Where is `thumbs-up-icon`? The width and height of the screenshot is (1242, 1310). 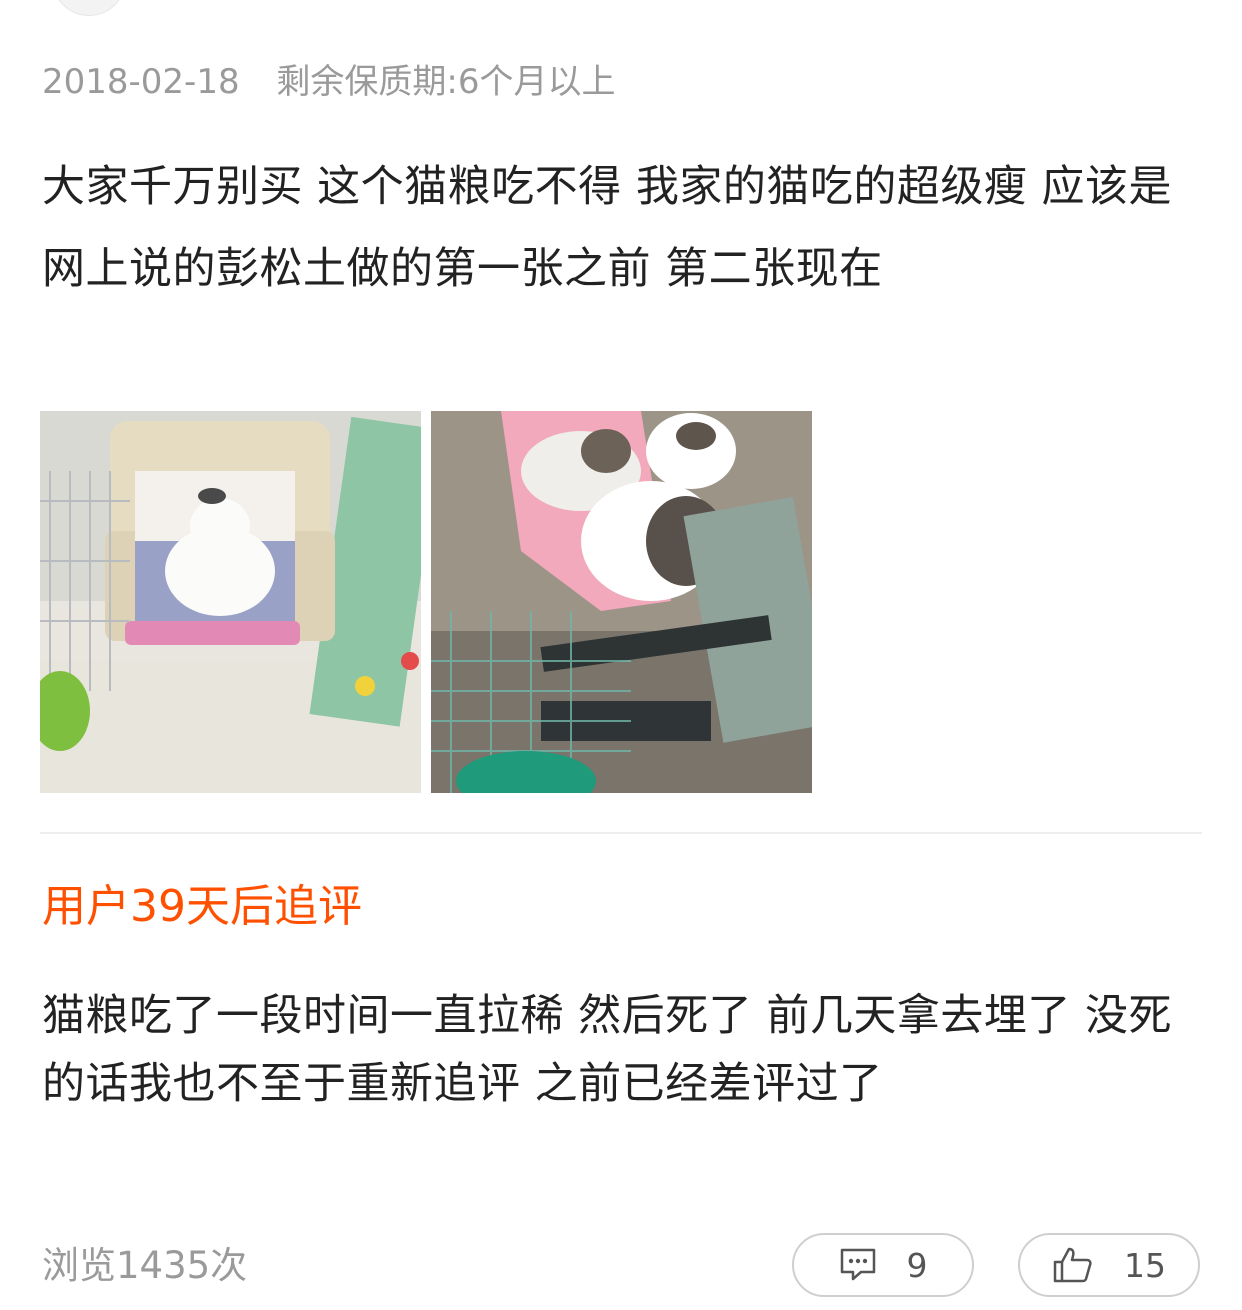
thumbs-up-icon is located at coordinates (1073, 1265).